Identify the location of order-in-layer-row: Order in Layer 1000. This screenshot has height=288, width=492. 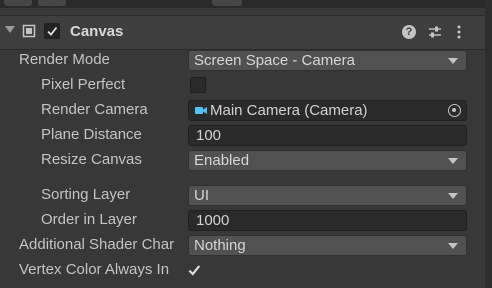
(246, 220).